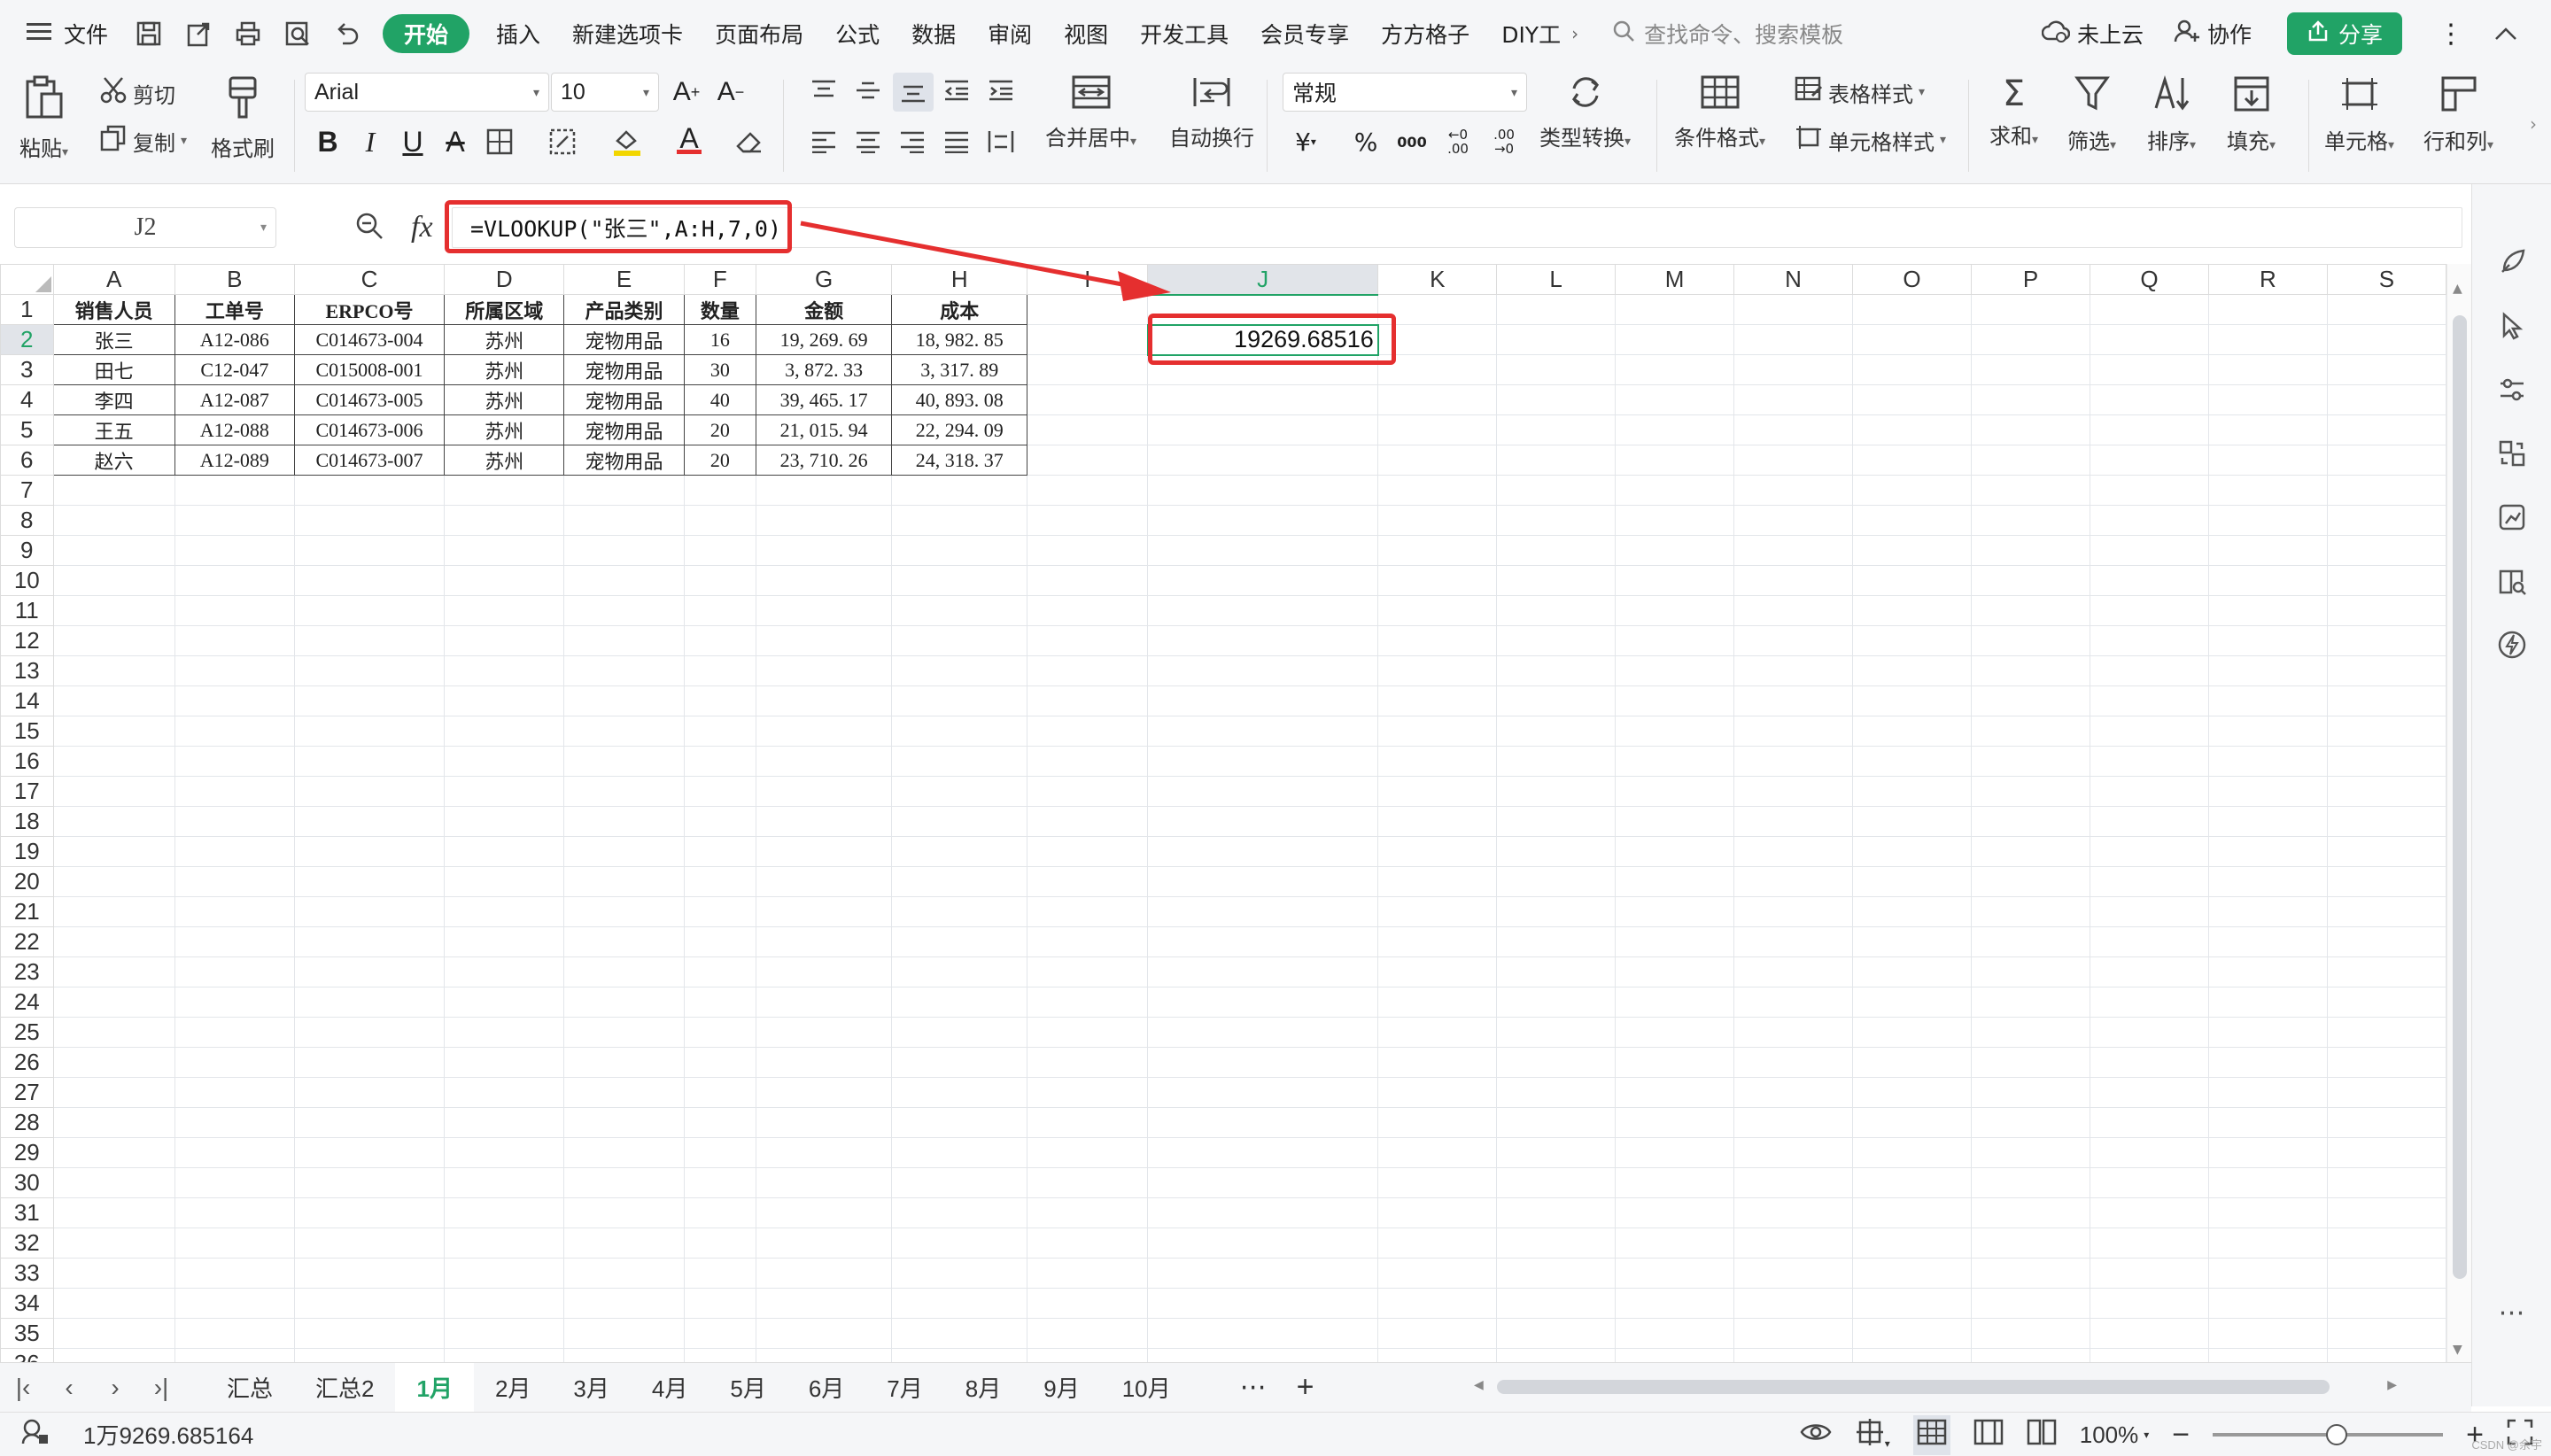 The width and height of the screenshot is (2551, 1456). I want to click on cell-g36, so click(825, 1355).